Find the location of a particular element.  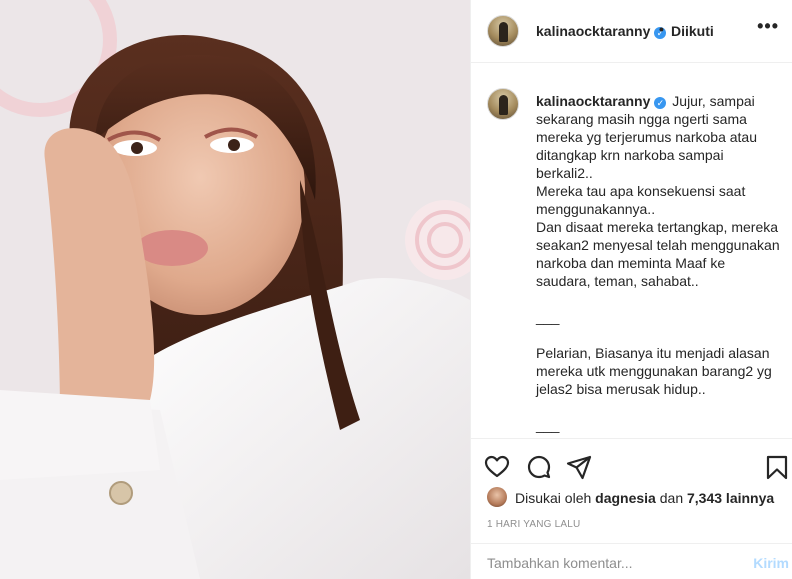

liker-avatar is located at coordinates (497, 497).